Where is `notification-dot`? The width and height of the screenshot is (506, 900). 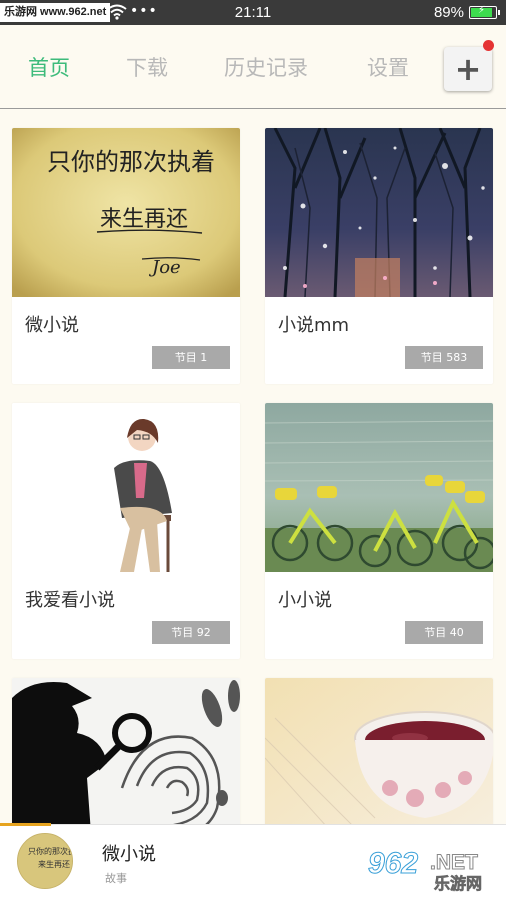 notification-dot is located at coordinates (488, 45).